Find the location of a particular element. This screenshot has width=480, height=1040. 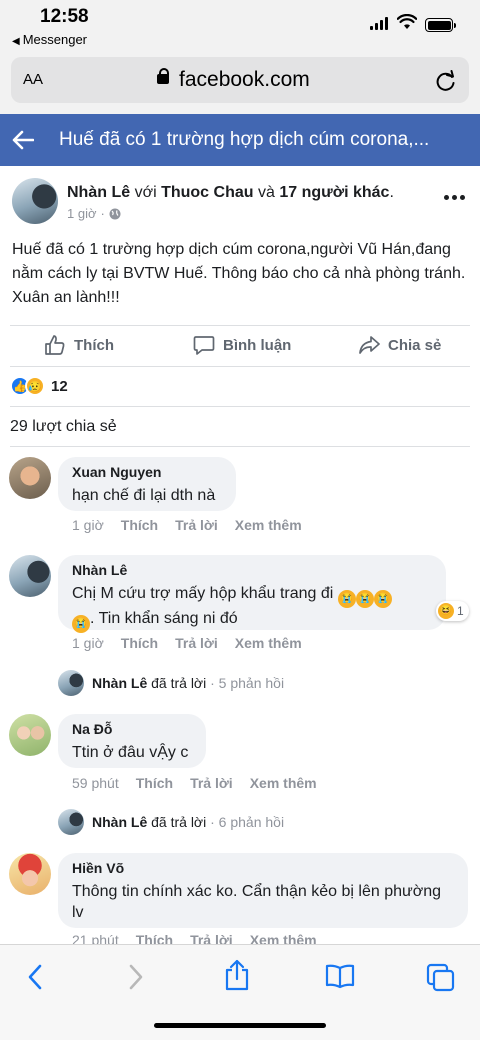

commenter-name: Hiền Võ is located at coordinates (263, 868).